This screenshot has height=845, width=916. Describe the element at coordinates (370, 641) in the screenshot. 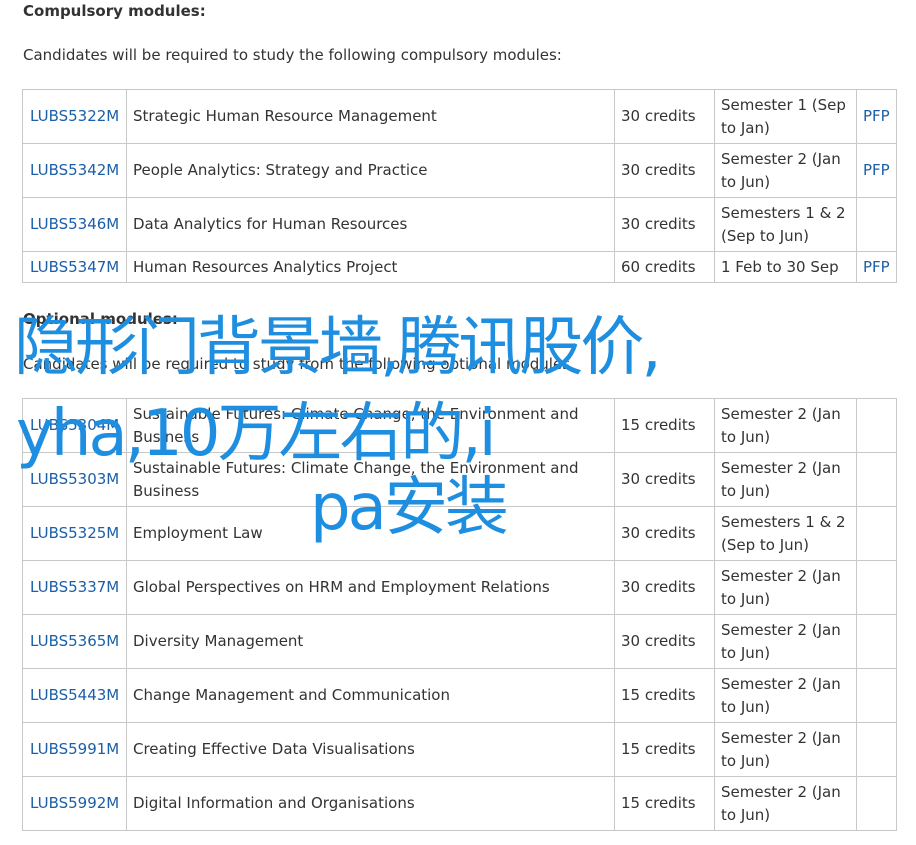

I see `module-title: Diversity Management` at that location.